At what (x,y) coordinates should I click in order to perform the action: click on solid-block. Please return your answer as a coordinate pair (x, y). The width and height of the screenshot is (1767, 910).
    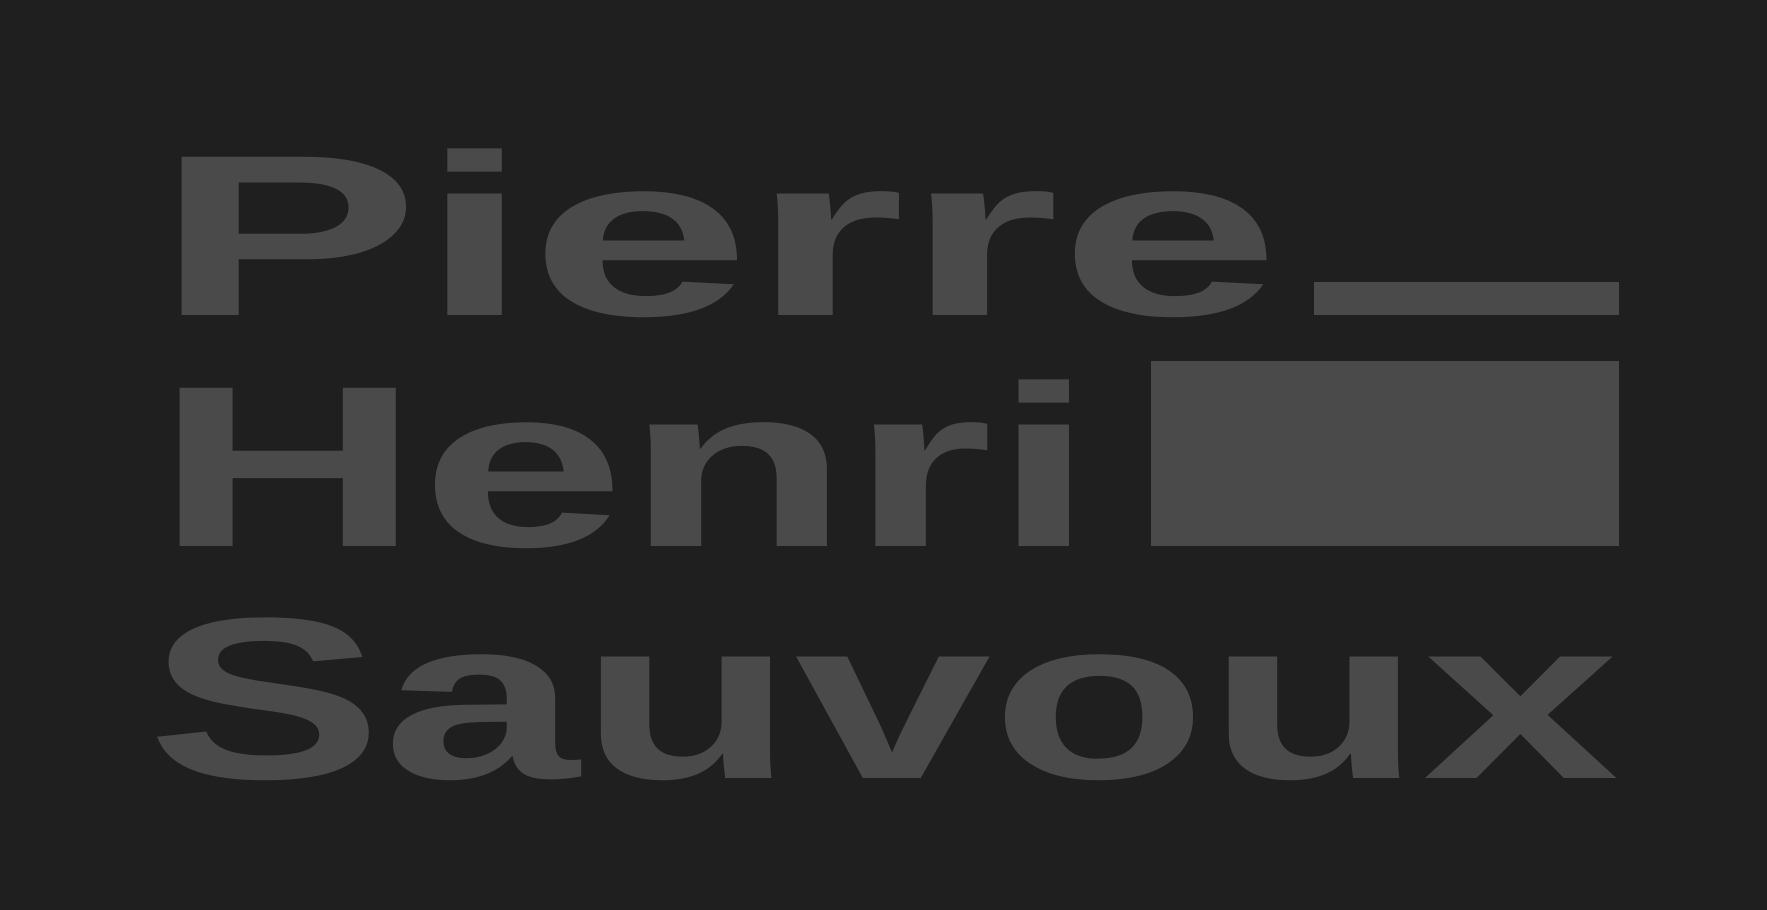
    Looking at the image, I should click on (1385, 453).